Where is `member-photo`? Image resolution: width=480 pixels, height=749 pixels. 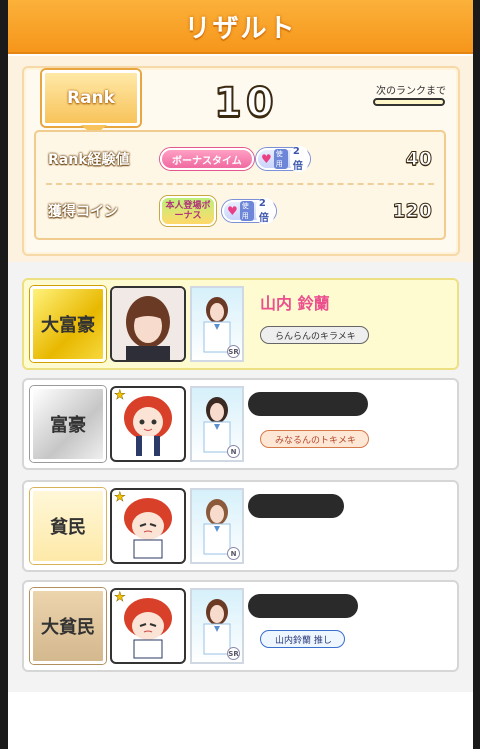
member-photo is located at coordinates (148, 324).